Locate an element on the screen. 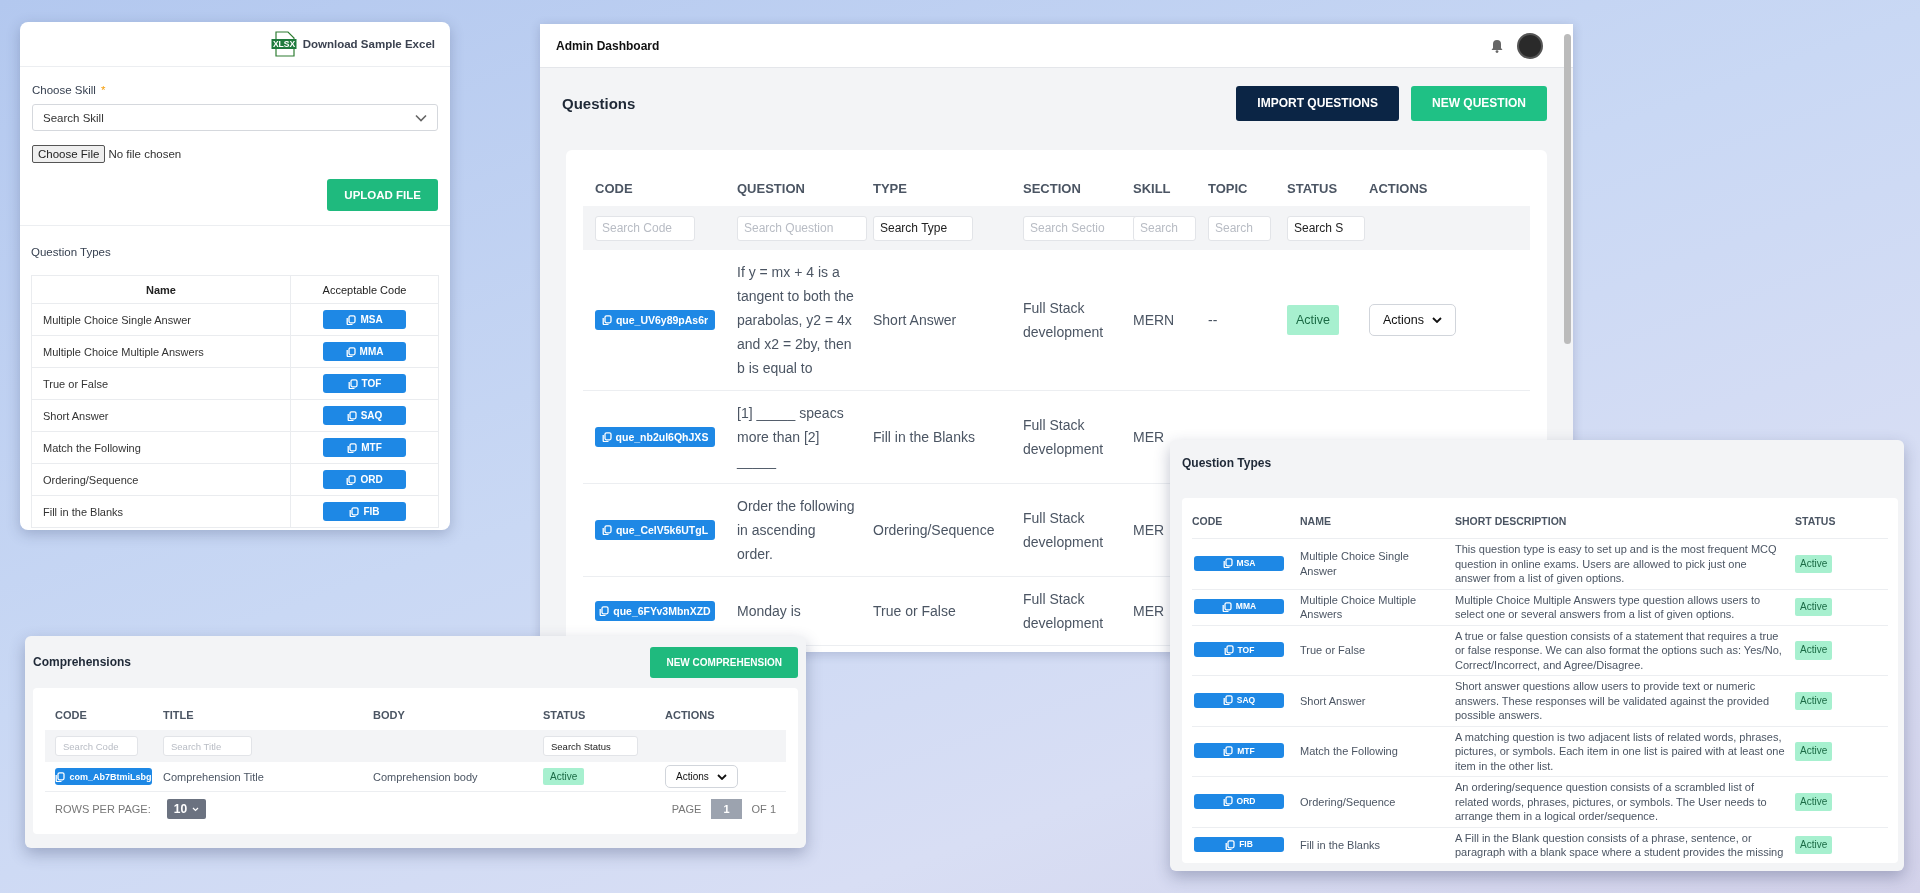  column-header: Name is located at coordinates (161, 289).